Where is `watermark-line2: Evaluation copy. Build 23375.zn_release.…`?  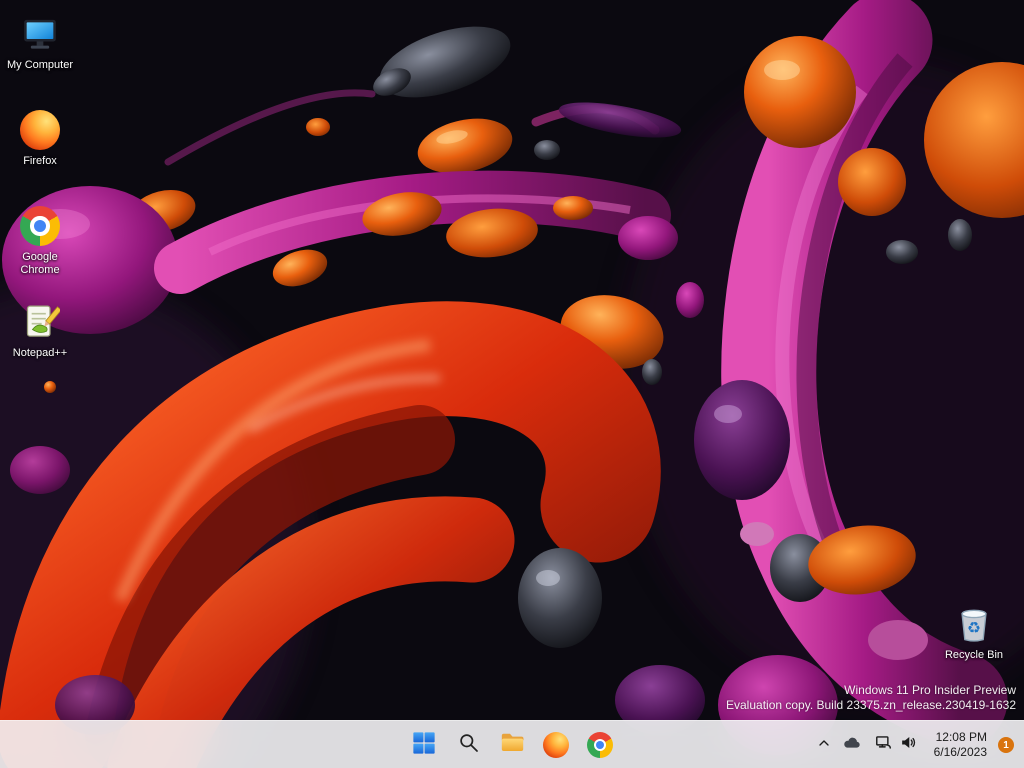
watermark-line2: Evaluation copy. Build 23375.zn_release.… is located at coordinates (871, 705).